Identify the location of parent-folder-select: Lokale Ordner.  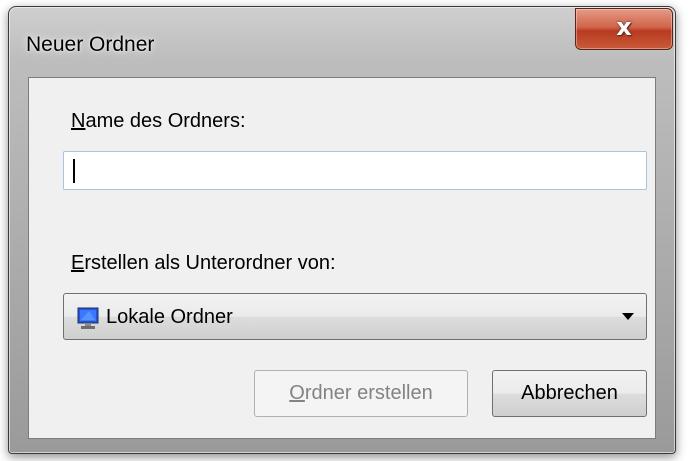
(355, 316).